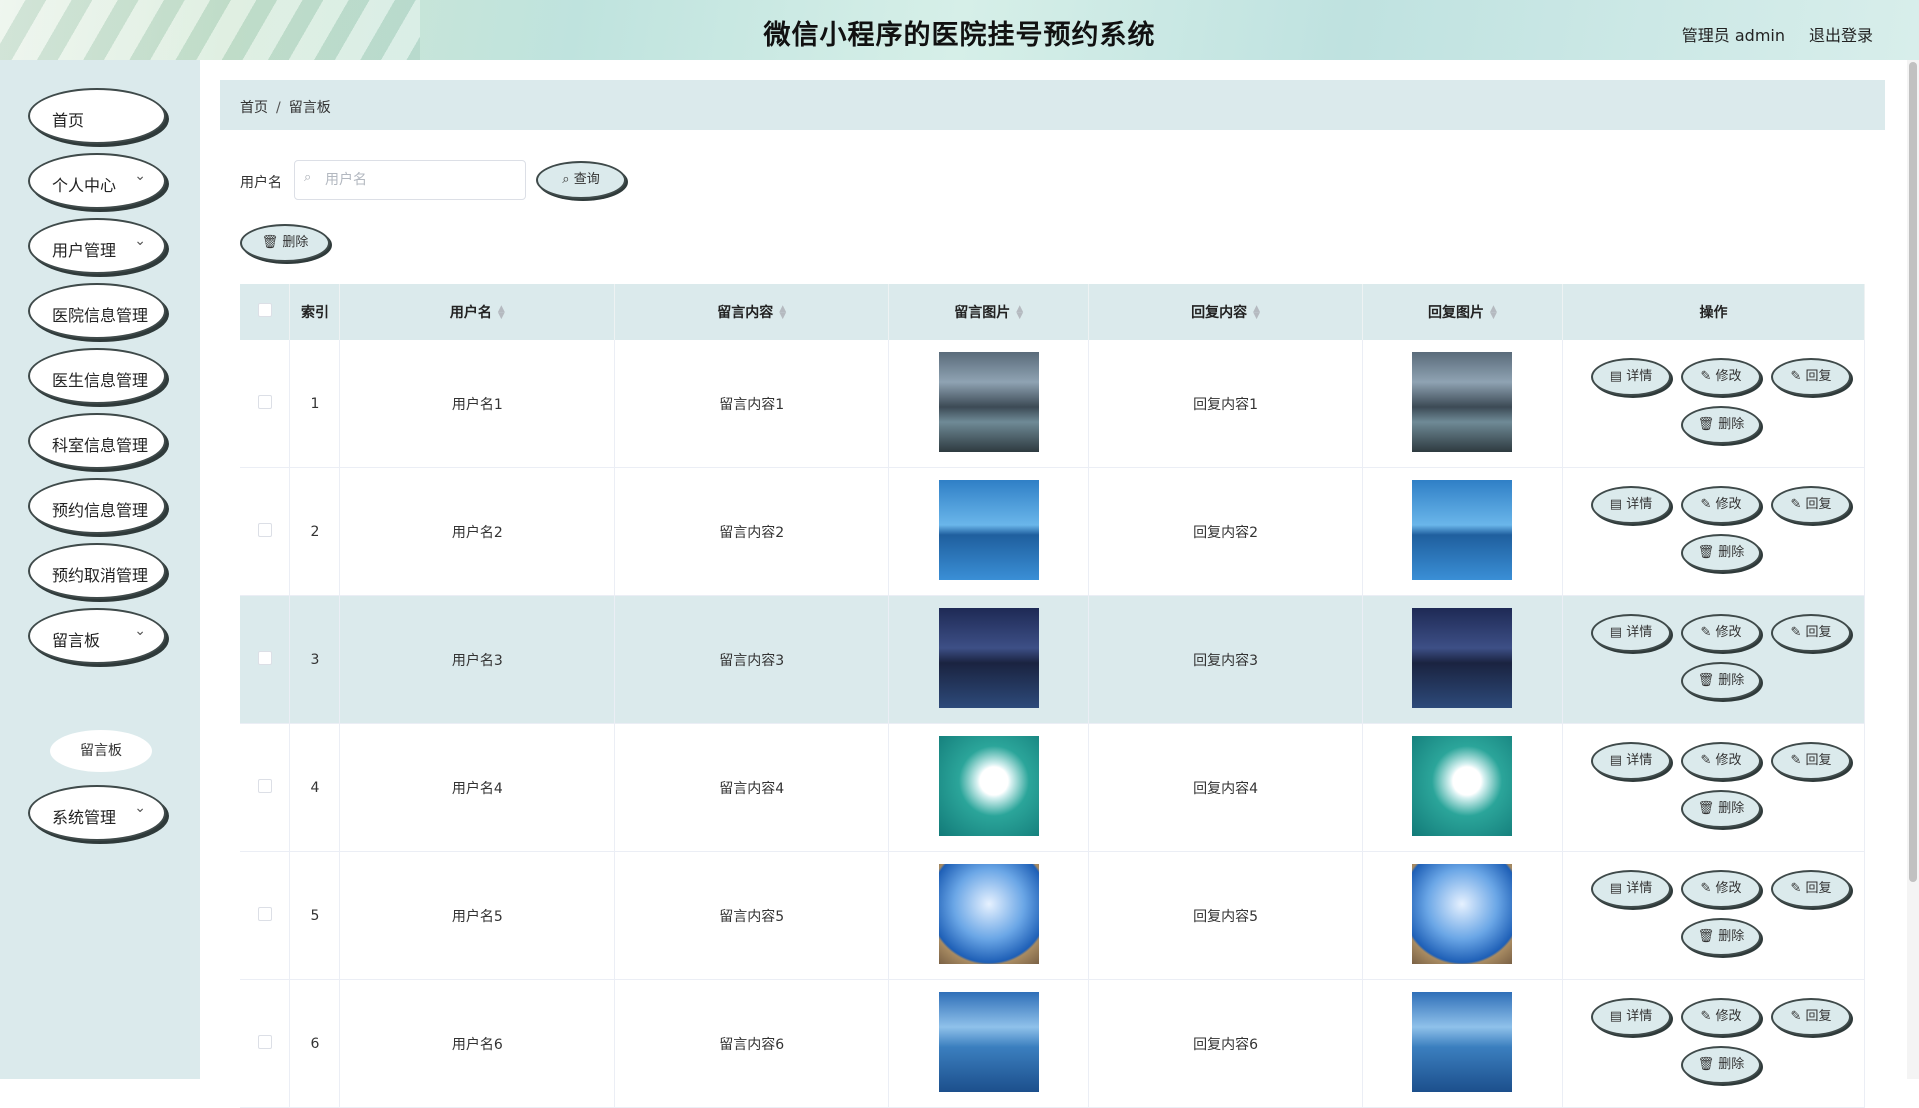 Image resolution: width=1919 pixels, height=1108 pixels. Describe the element at coordinates (989, 312) in the screenshot. I see `header-image: 留言图片 ▲ ▼` at that location.